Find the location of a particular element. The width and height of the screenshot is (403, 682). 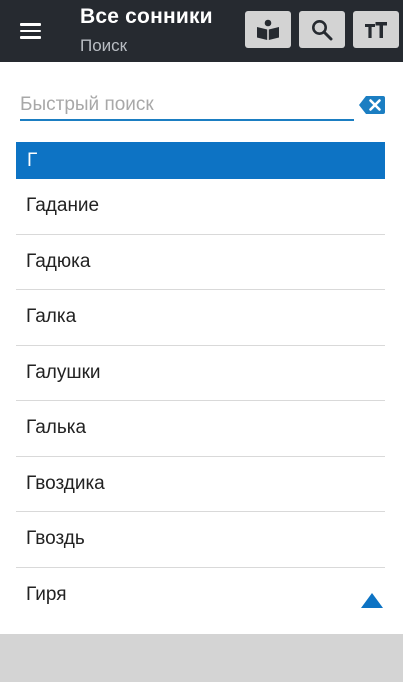

open-book-icon is located at coordinates (268, 29).